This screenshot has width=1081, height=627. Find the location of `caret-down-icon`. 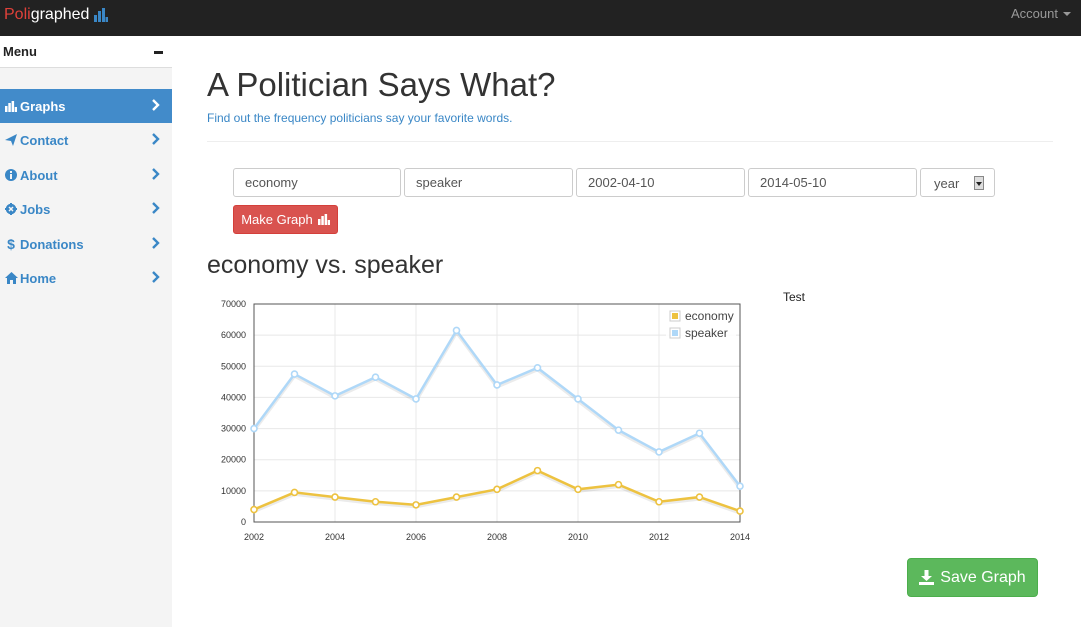

caret-down-icon is located at coordinates (1067, 13).